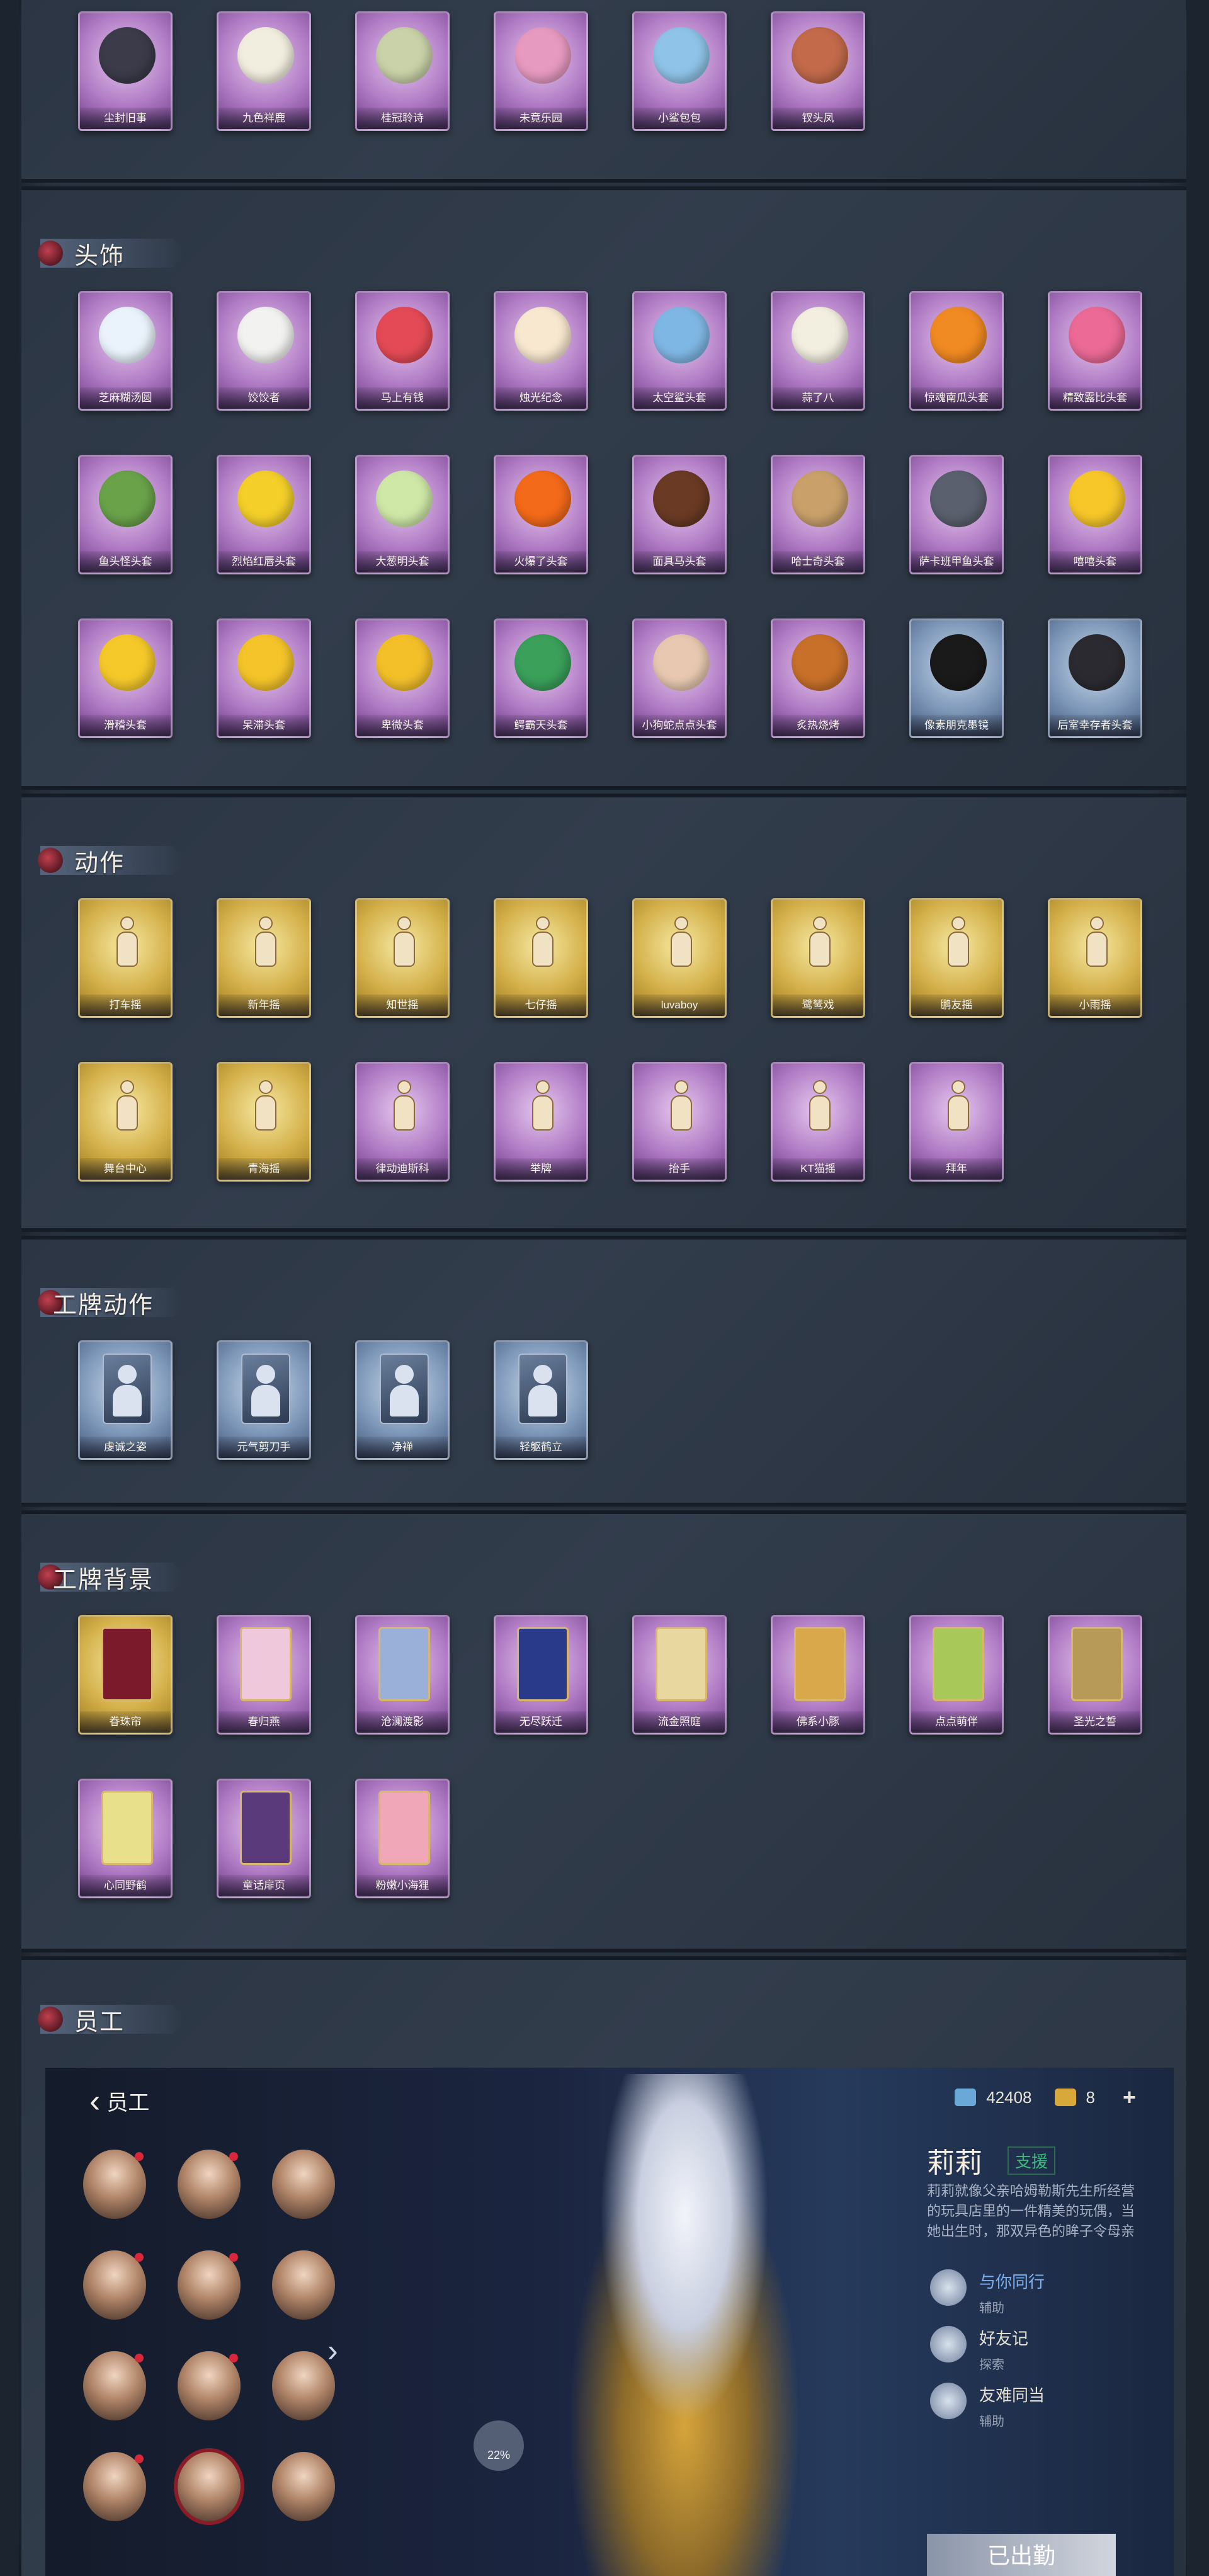 The height and width of the screenshot is (2576, 1209). What do you see at coordinates (956, 678) in the screenshot?
I see `item-tile: 像素朋克墨镜` at bounding box center [956, 678].